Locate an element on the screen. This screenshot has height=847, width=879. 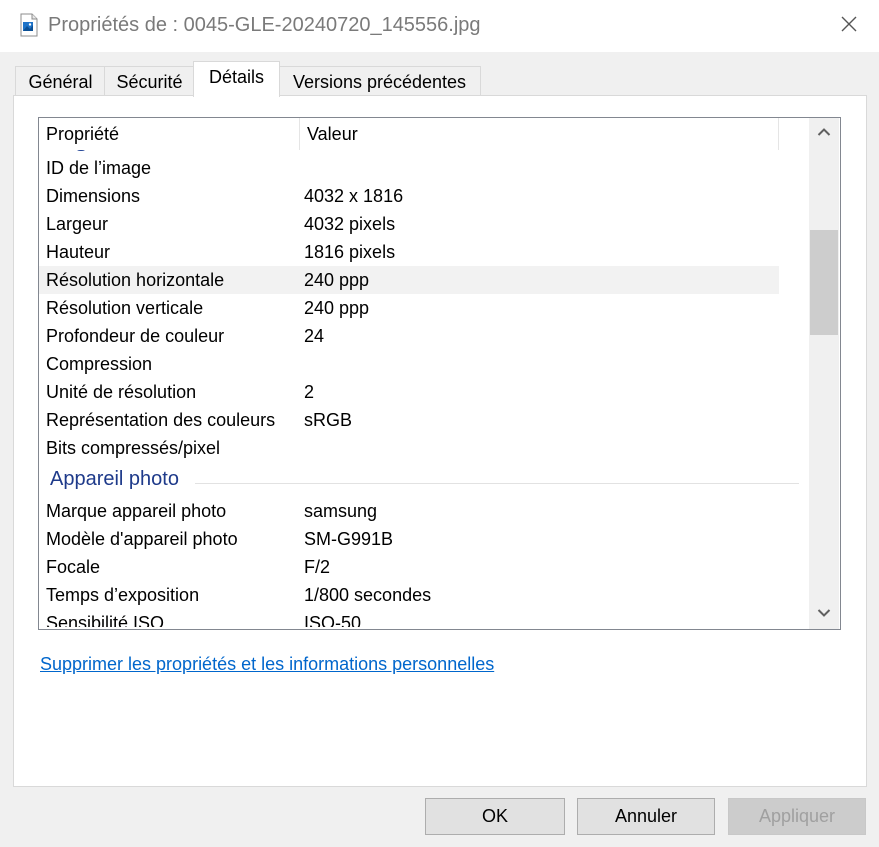
property-name: Compression is located at coordinates (99, 364).